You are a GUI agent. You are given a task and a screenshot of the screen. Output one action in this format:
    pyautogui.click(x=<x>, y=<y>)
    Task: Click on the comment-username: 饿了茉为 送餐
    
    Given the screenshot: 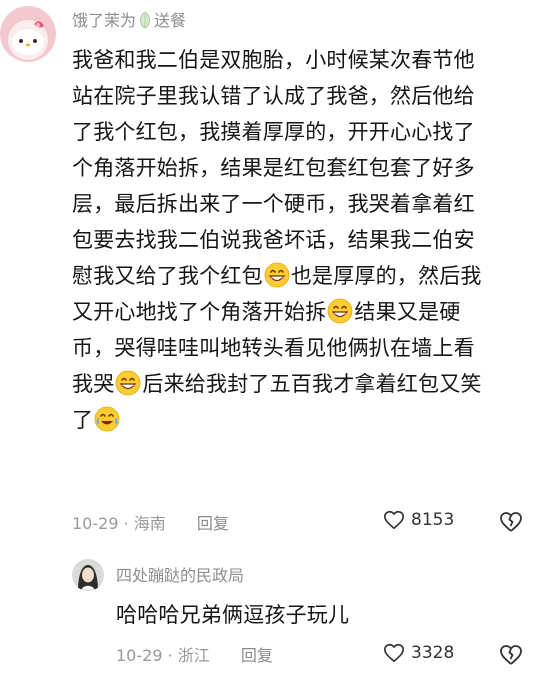 What is the action you would take?
    pyautogui.click(x=129, y=21)
    